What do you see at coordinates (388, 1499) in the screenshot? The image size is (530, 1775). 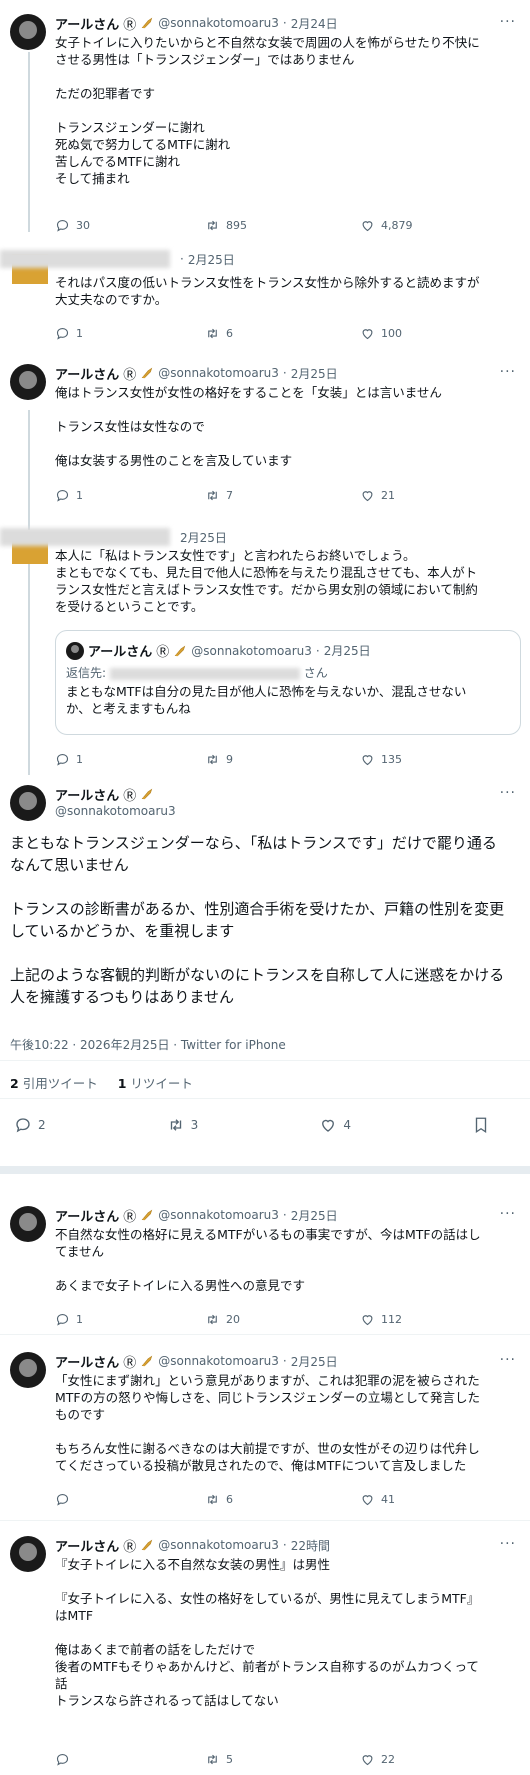 I see `like-count: 41` at bounding box center [388, 1499].